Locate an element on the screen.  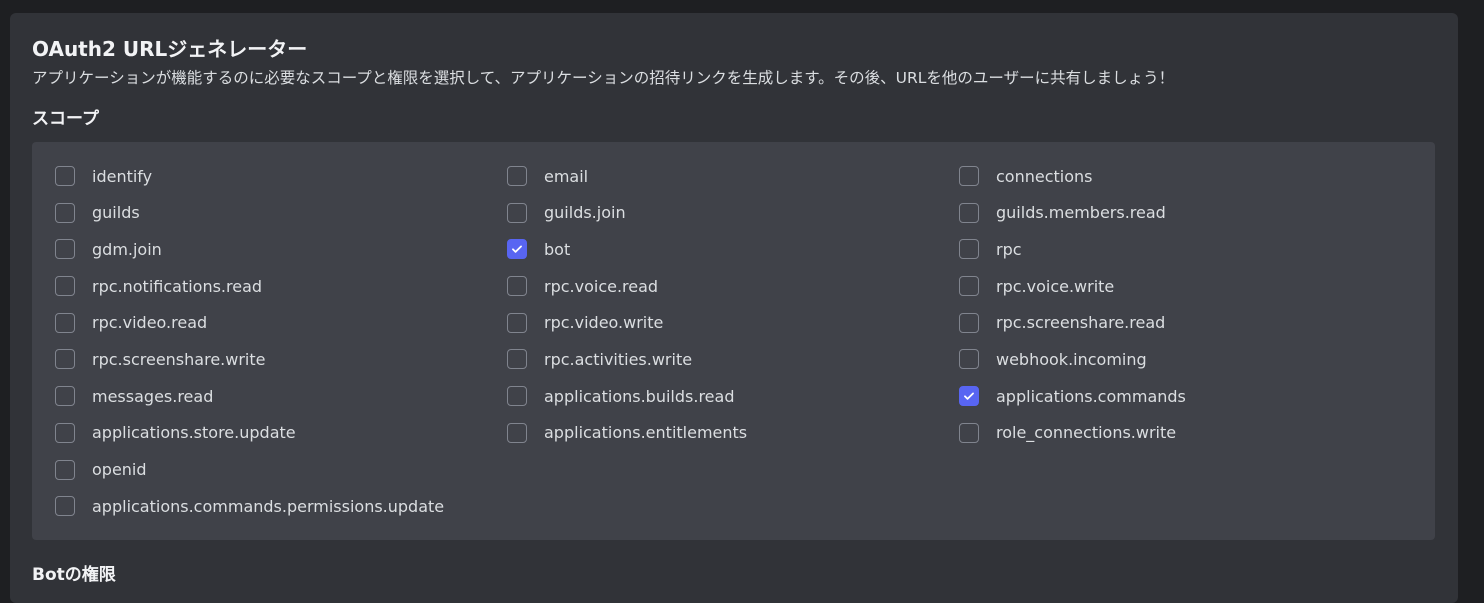
scope-label: rpc.activities.write is located at coordinates (618, 359).